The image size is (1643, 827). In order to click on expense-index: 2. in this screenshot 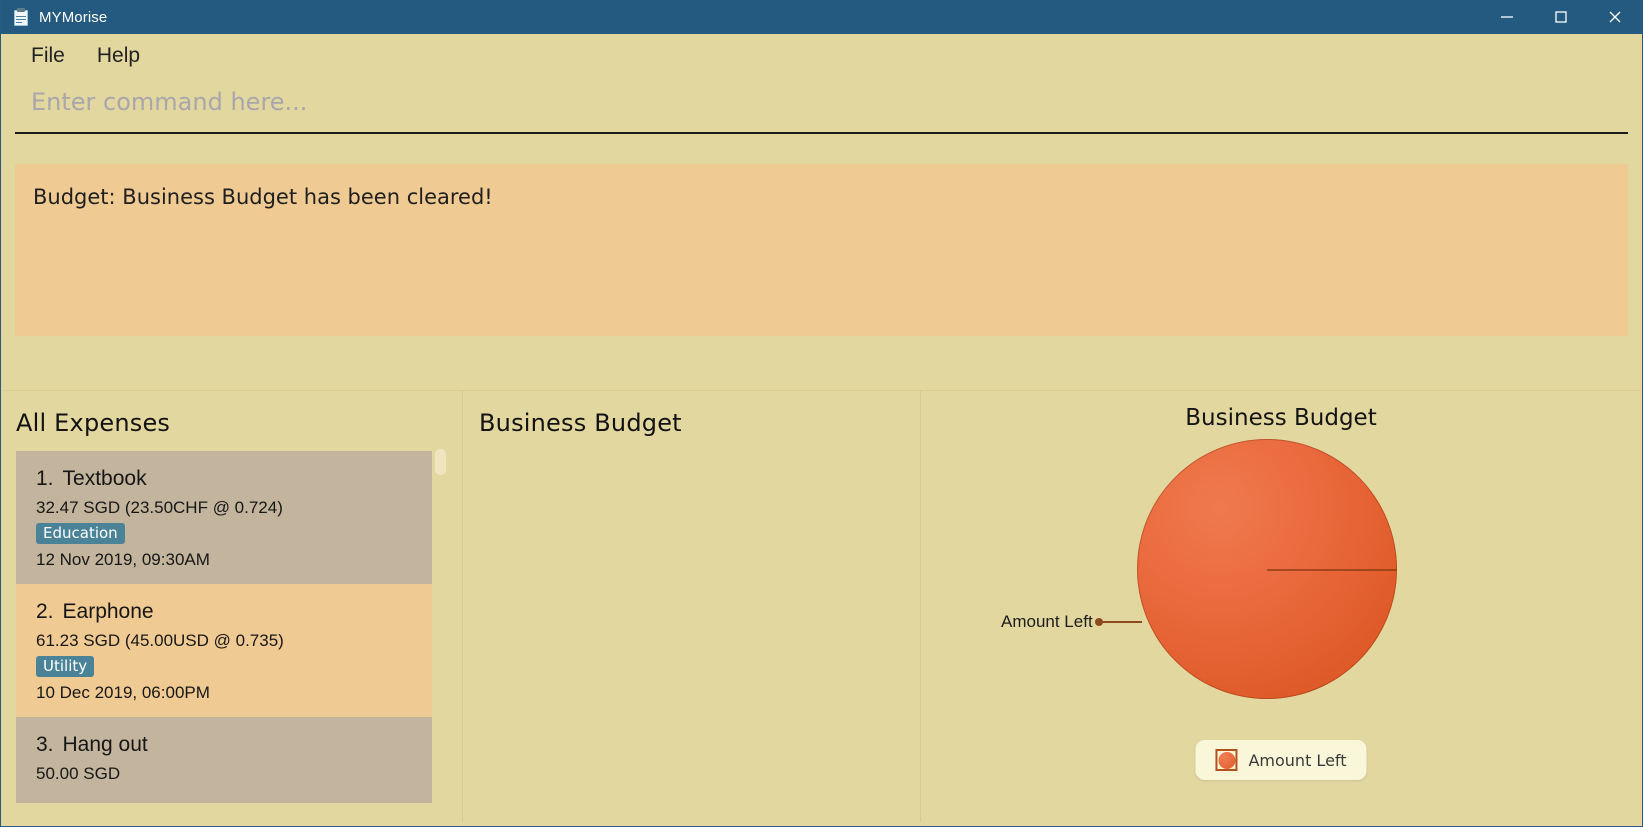, I will do `click(45, 611)`.